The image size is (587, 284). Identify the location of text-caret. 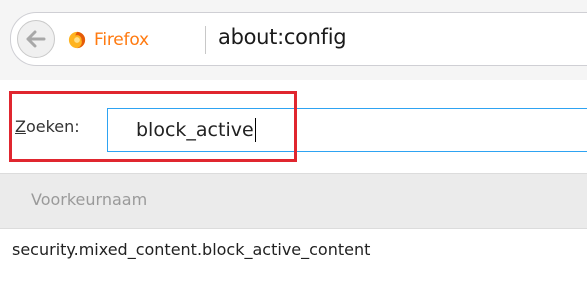
(255, 130).